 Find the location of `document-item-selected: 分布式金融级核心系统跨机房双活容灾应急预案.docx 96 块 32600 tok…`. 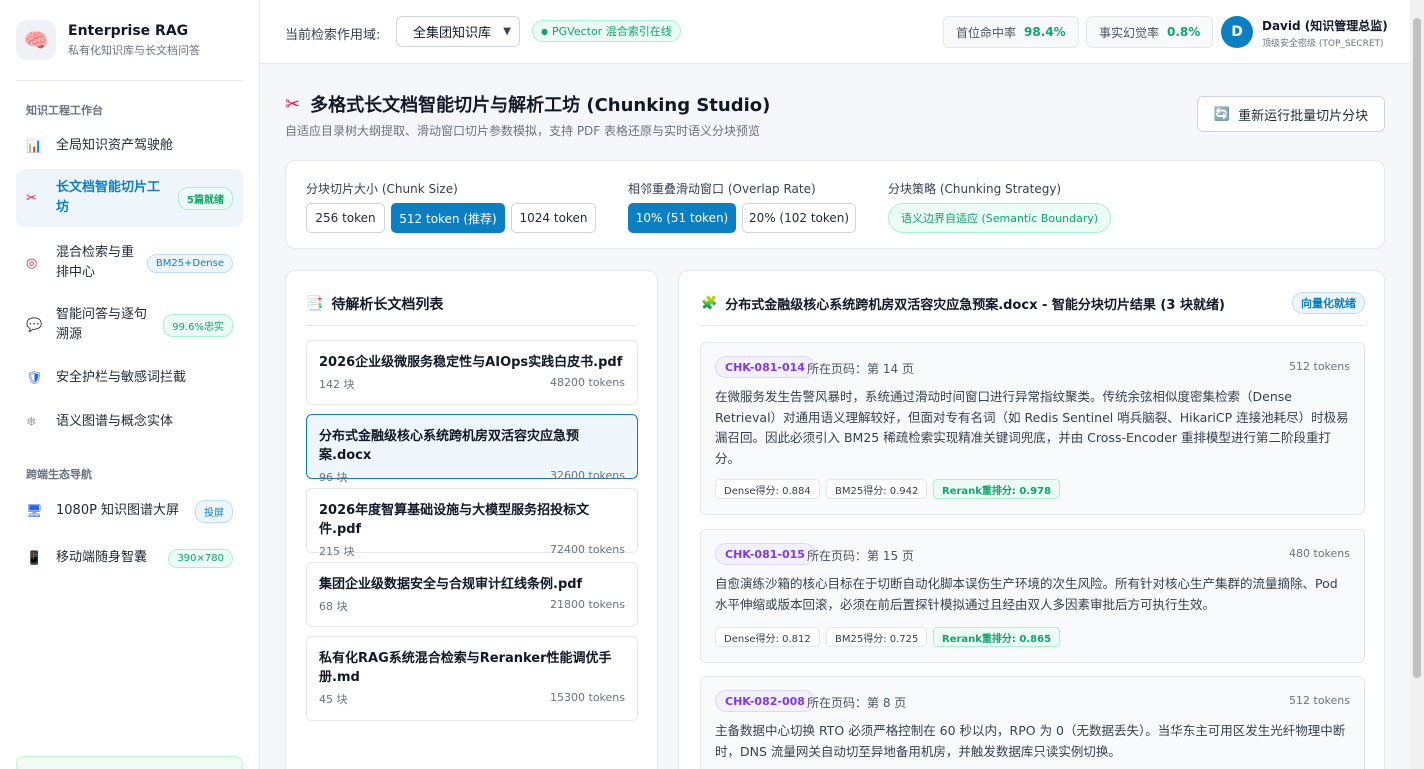

document-item-selected: 分布式金融级核心系统跨机房双活容灾应急预案.docx 96 块 32600 tok… is located at coordinates (472, 449).